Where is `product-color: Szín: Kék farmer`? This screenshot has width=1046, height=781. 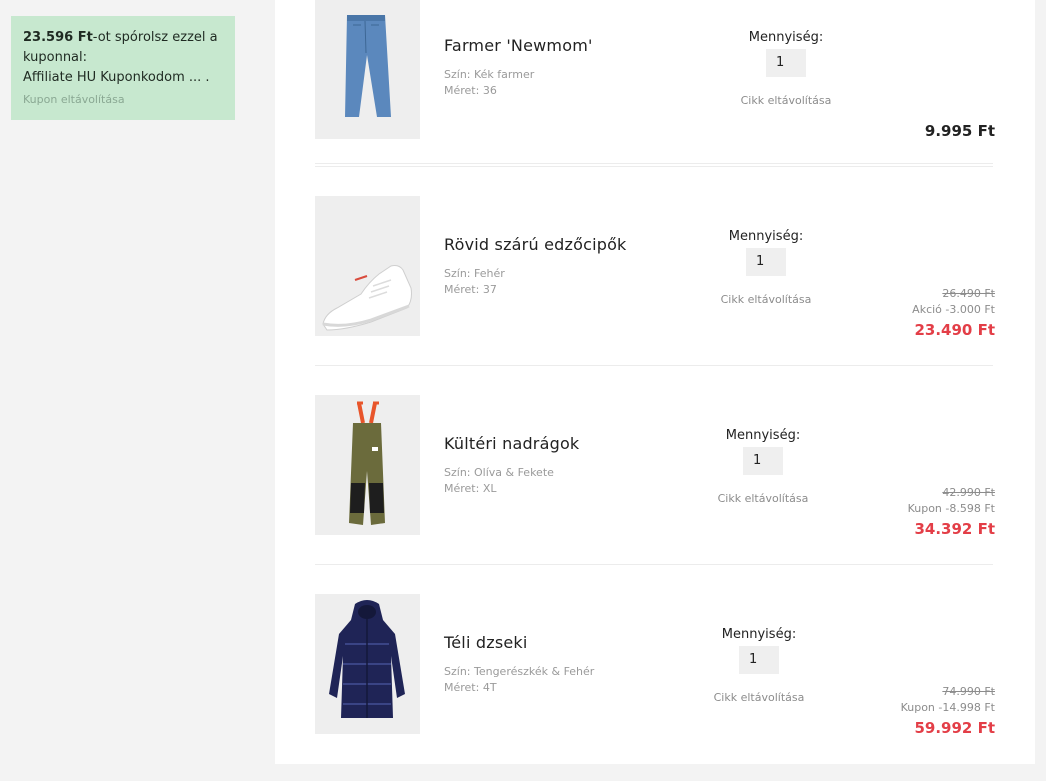 product-color: Szín: Kék farmer is located at coordinates (489, 74).